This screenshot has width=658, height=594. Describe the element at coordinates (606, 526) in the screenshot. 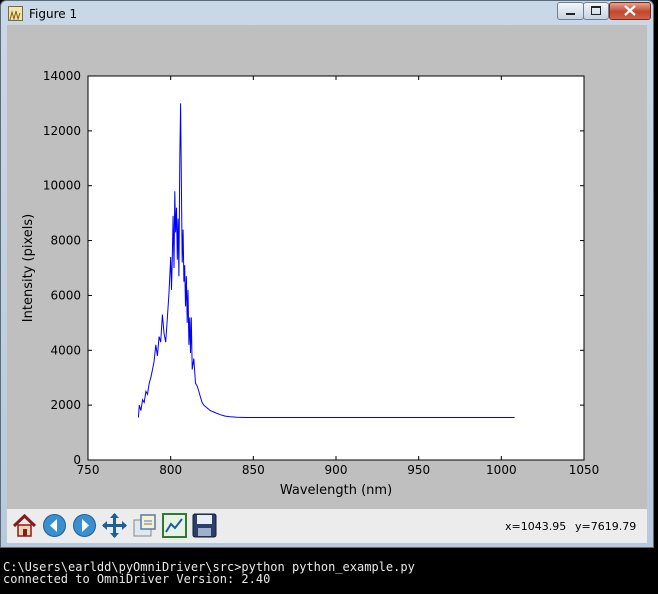

I see `y-coordinate-readout: y=7619.79` at that location.